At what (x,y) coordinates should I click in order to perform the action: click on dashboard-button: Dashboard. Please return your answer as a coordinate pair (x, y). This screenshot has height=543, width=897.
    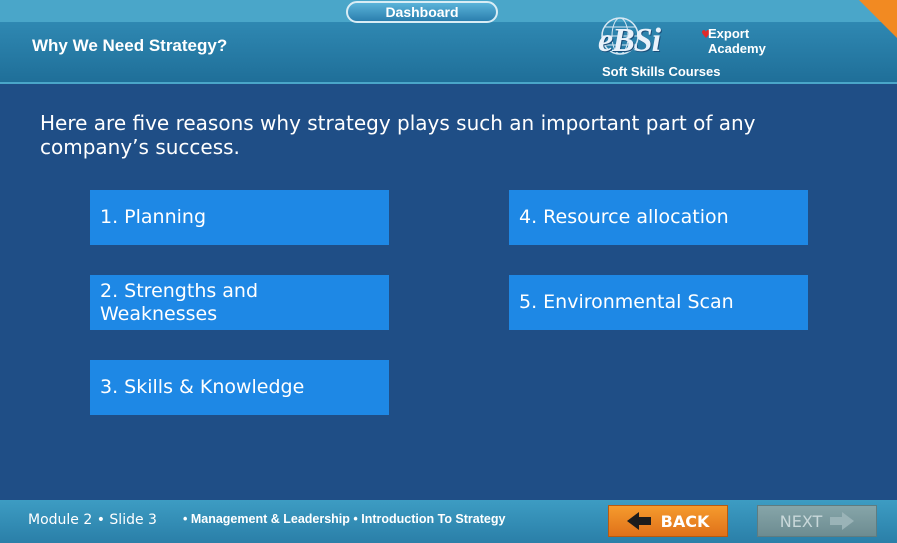
    Looking at the image, I should click on (422, 12).